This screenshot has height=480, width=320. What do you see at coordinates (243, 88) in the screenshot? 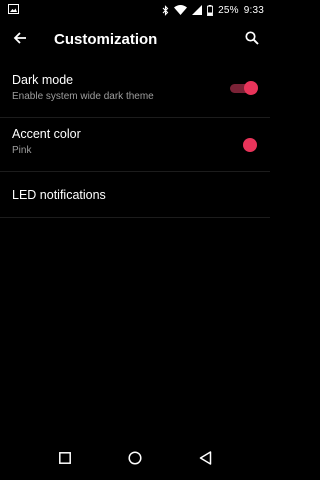
I see `dark-mode-toggle` at bounding box center [243, 88].